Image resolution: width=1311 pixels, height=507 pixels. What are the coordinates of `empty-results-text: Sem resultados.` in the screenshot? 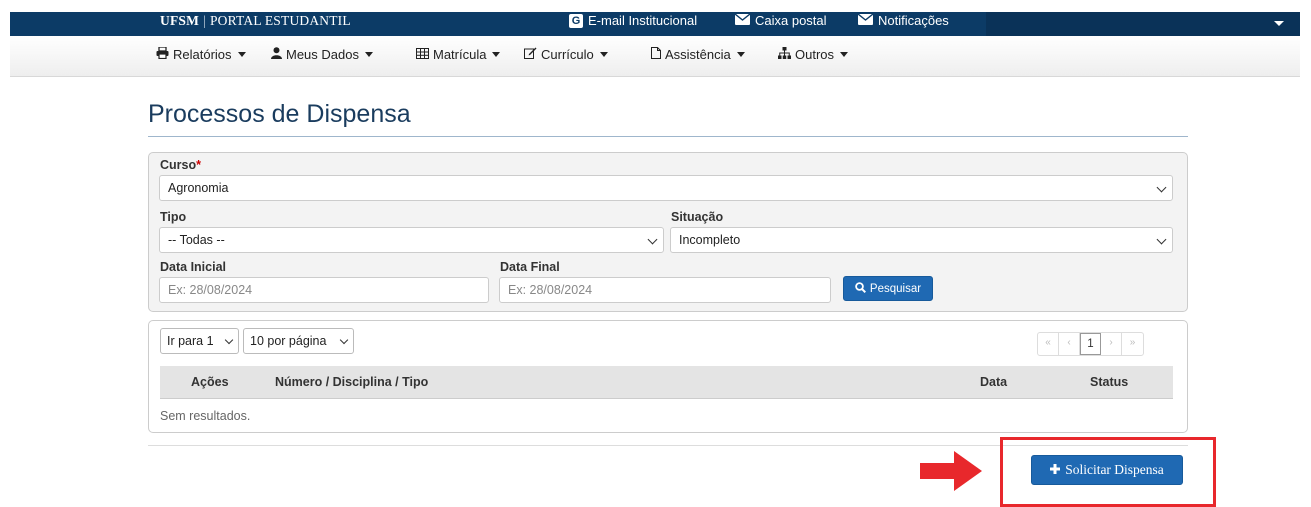 It's located at (205, 416).